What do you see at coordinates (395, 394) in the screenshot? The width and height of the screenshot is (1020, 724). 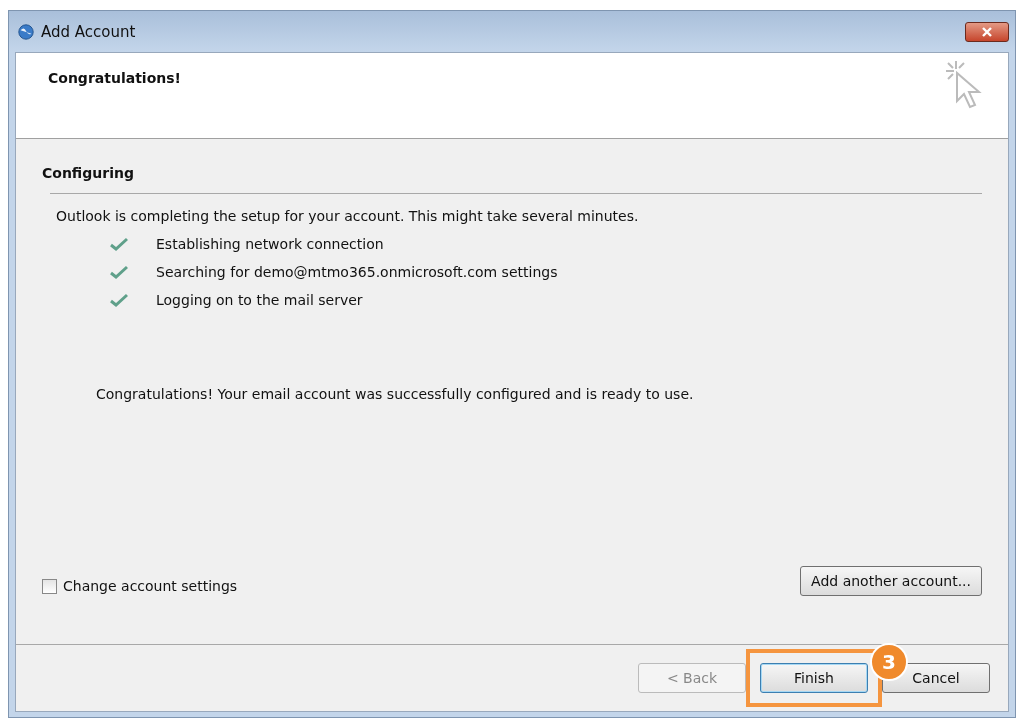 I see `success-message: Congratulations! Your email account was successfully configured and is ready to use.` at bounding box center [395, 394].